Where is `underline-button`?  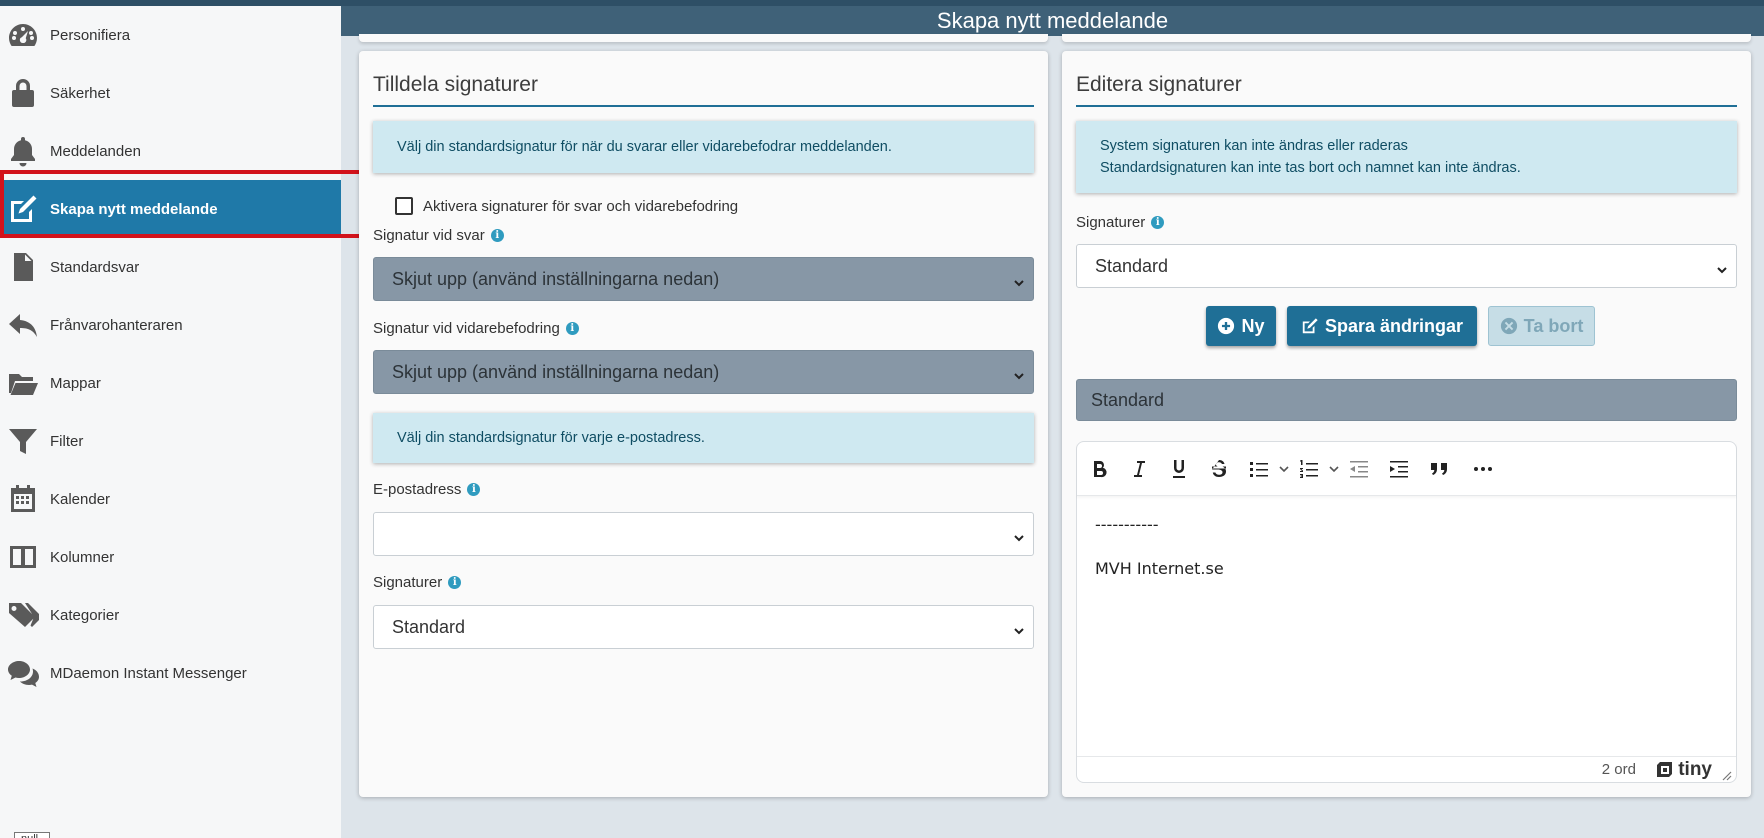 underline-button is located at coordinates (1179, 469).